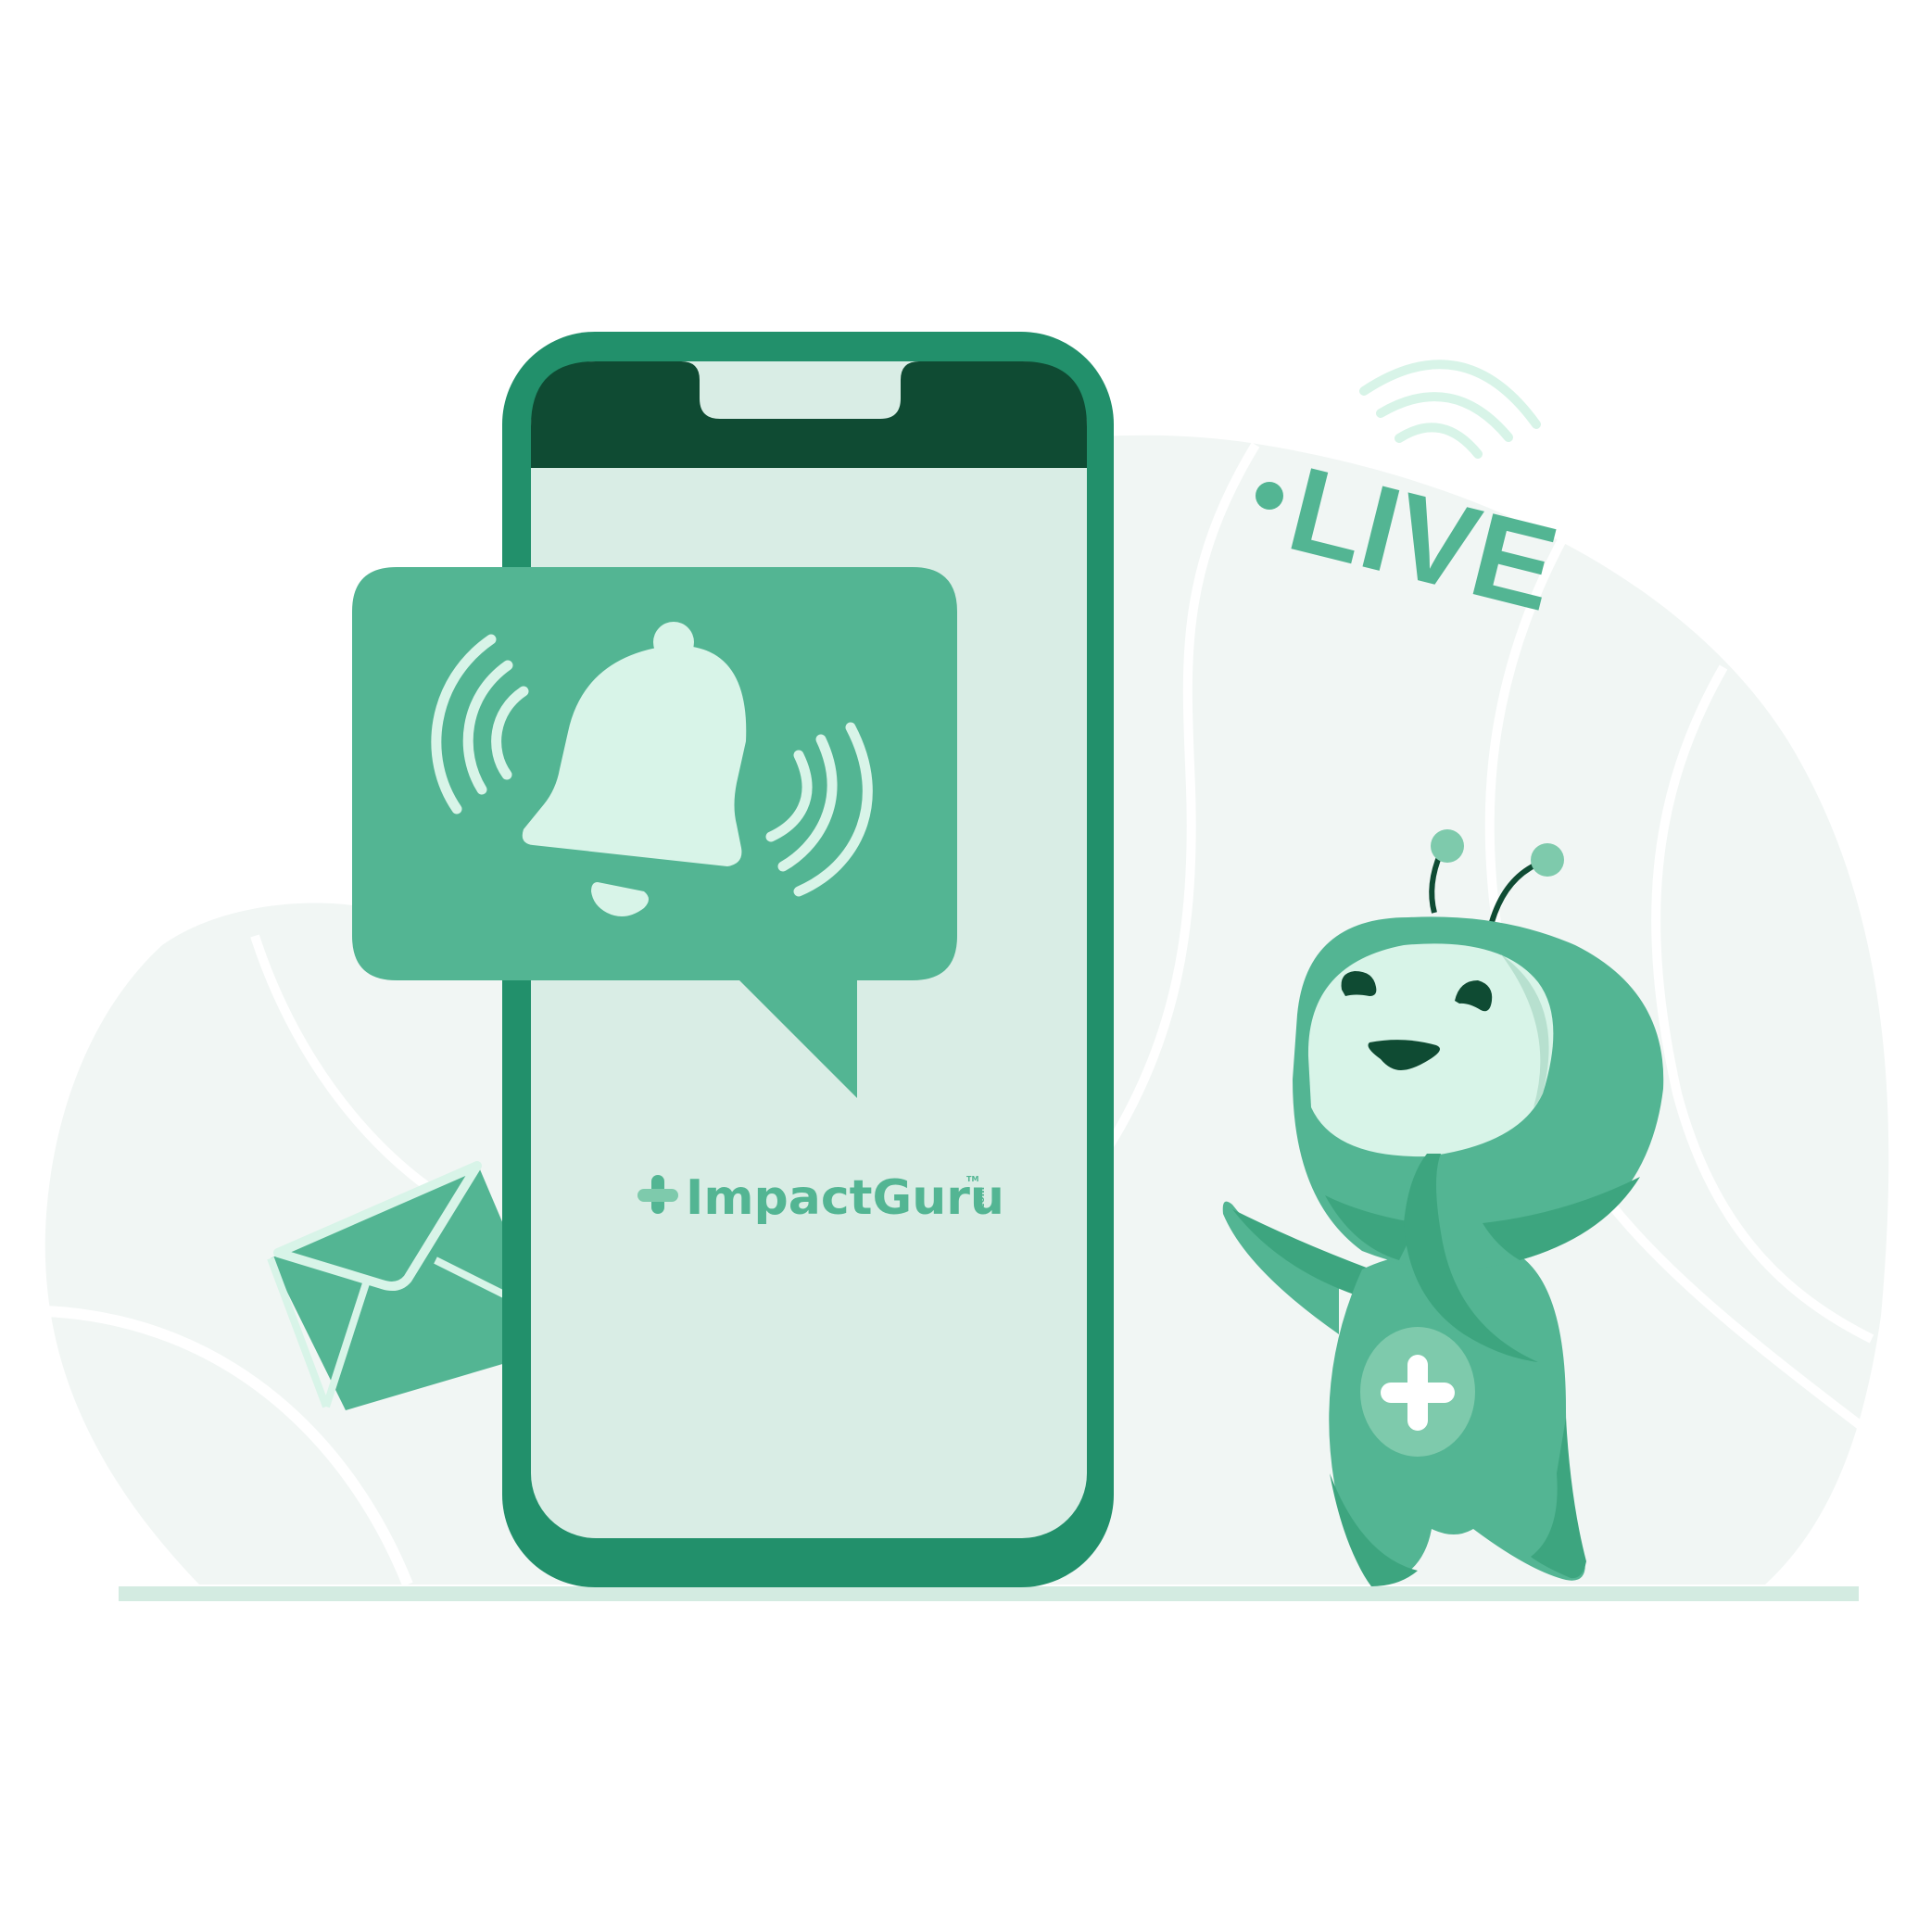 The image size is (1931, 1932). What do you see at coordinates (1270, 496) in the screenshot?
I see `live-dot` at bounding box center [1270, 496].